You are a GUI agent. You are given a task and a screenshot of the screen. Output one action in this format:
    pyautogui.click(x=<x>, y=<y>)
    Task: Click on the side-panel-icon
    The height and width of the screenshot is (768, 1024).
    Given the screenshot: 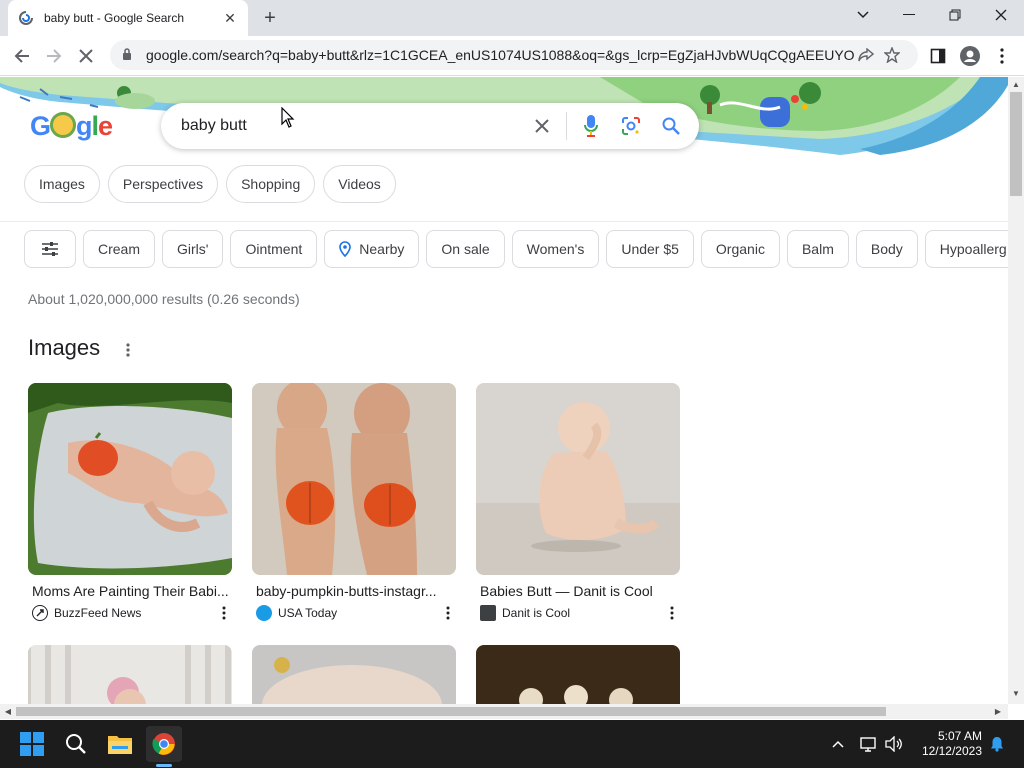 What is the action you would take?
    pyautogui.click(x=938, y=56)
    